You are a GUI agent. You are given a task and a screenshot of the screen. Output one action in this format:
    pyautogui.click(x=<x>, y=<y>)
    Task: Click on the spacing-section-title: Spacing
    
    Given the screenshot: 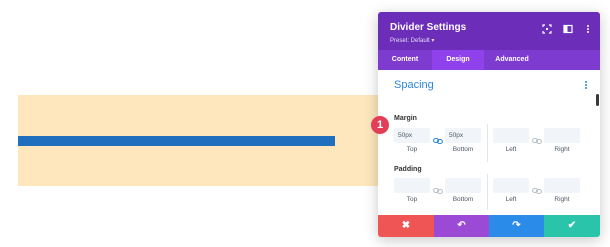 What is the action you would take?
    pyautogui.click(x=414, y=85)
    